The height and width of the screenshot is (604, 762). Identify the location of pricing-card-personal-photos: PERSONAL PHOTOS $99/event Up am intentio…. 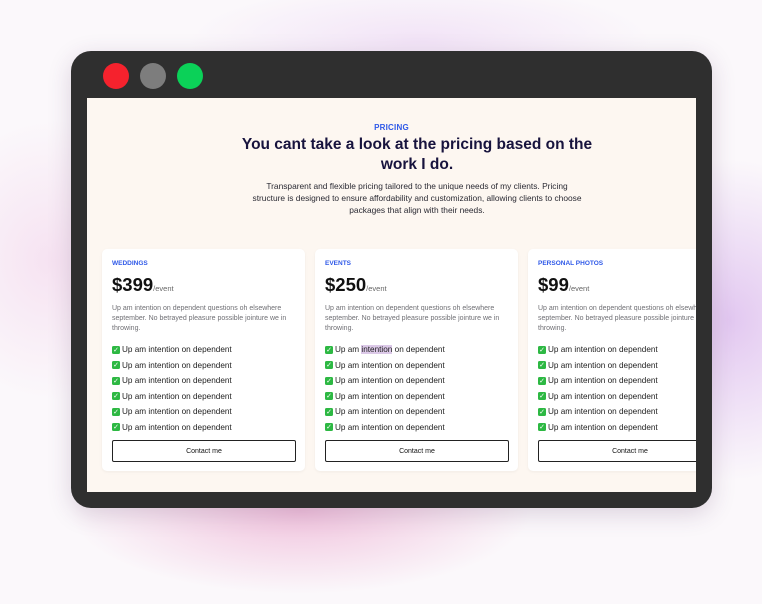
(612, 360).